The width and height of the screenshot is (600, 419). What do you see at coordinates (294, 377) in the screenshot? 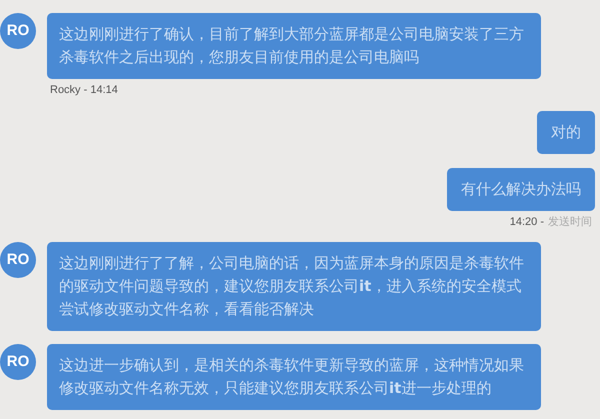
I see `message-bubble: 这边进一步确认到，是相关的杀毒软件更新导致的蓝屏，这种情况如果修改驱动文件名称无效，只能建议您朋友联系公司it进一步处理的` at bounding box center [294, 377].